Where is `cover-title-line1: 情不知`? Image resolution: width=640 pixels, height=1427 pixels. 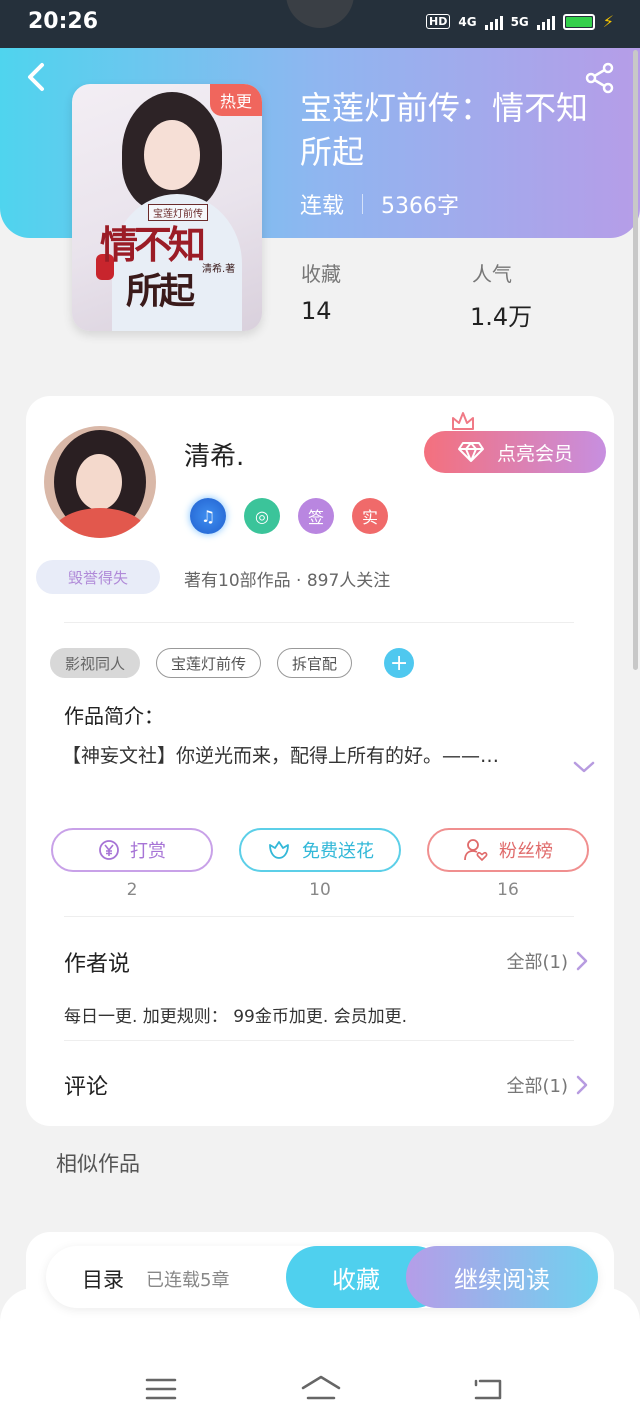 cover-title-line1: 情不知 is located at coordinates (153, 244).